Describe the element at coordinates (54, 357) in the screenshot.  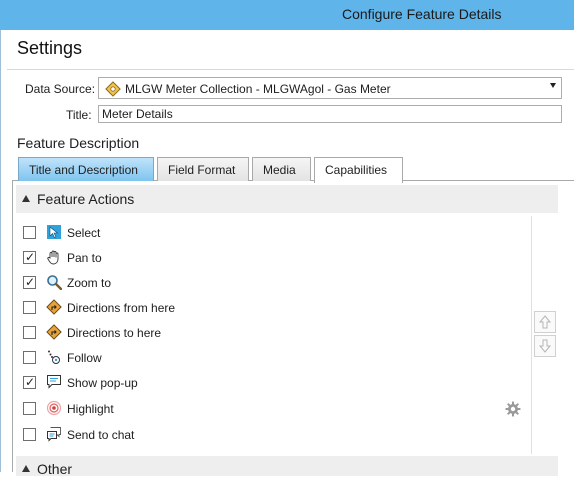
I see `follow-icon` at that location.